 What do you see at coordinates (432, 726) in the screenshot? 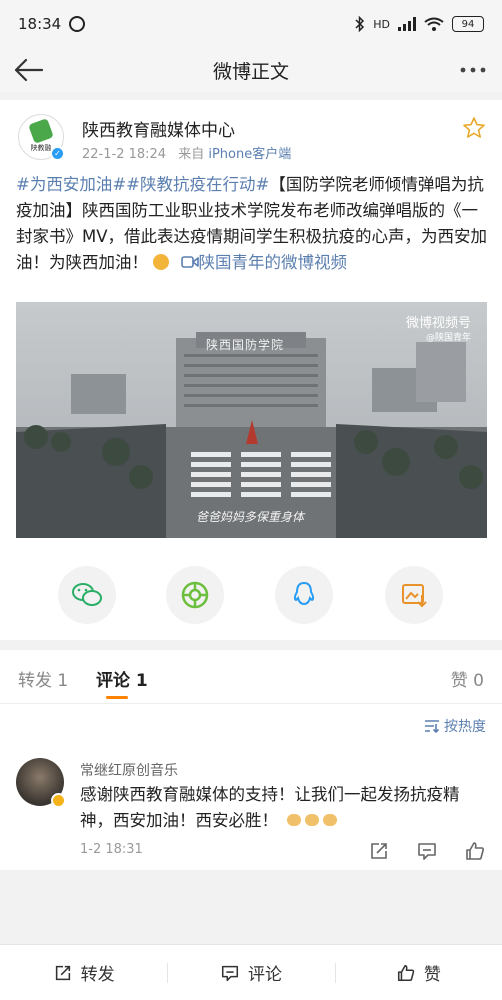
I see `sort-icon` at bounding box center [432, 726].